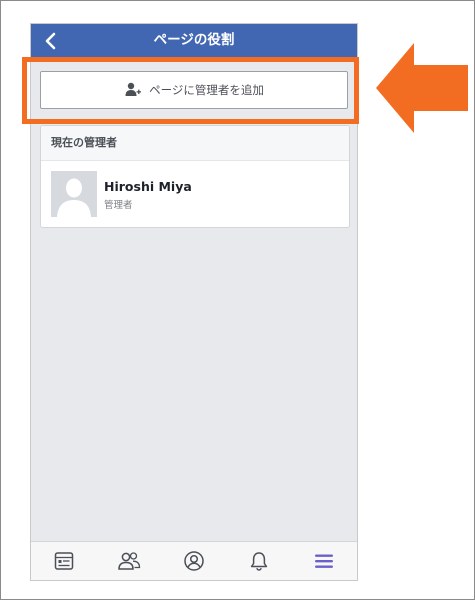  I want to click on avatar, so click(74, 194).